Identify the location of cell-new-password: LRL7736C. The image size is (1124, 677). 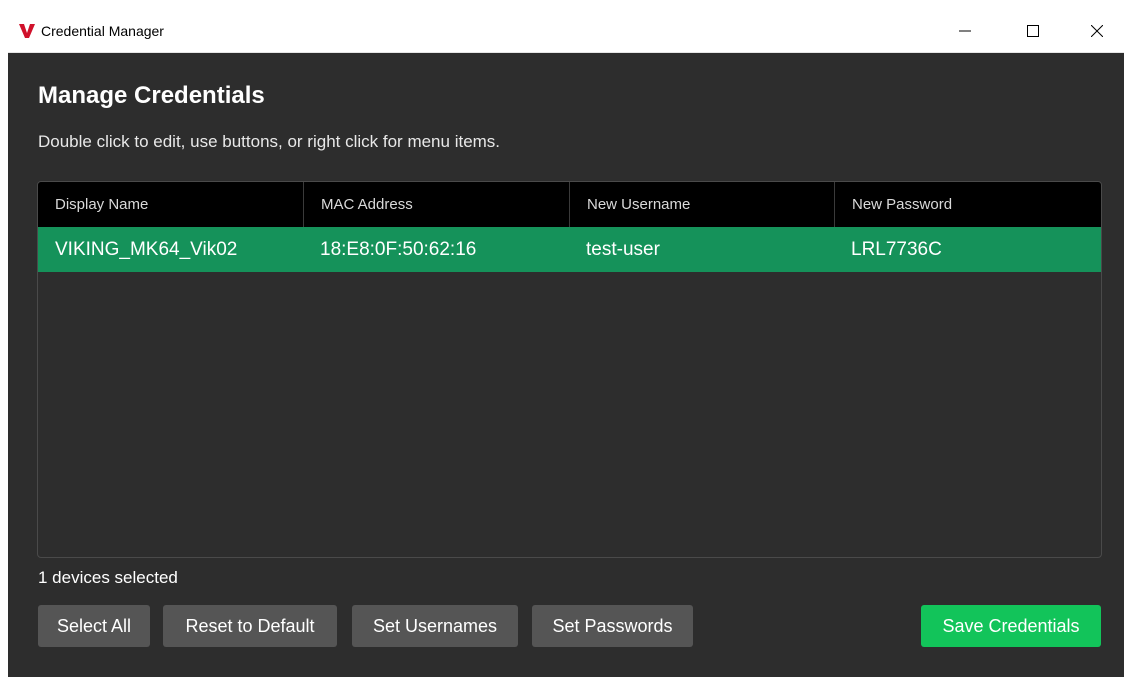
(967, 249).